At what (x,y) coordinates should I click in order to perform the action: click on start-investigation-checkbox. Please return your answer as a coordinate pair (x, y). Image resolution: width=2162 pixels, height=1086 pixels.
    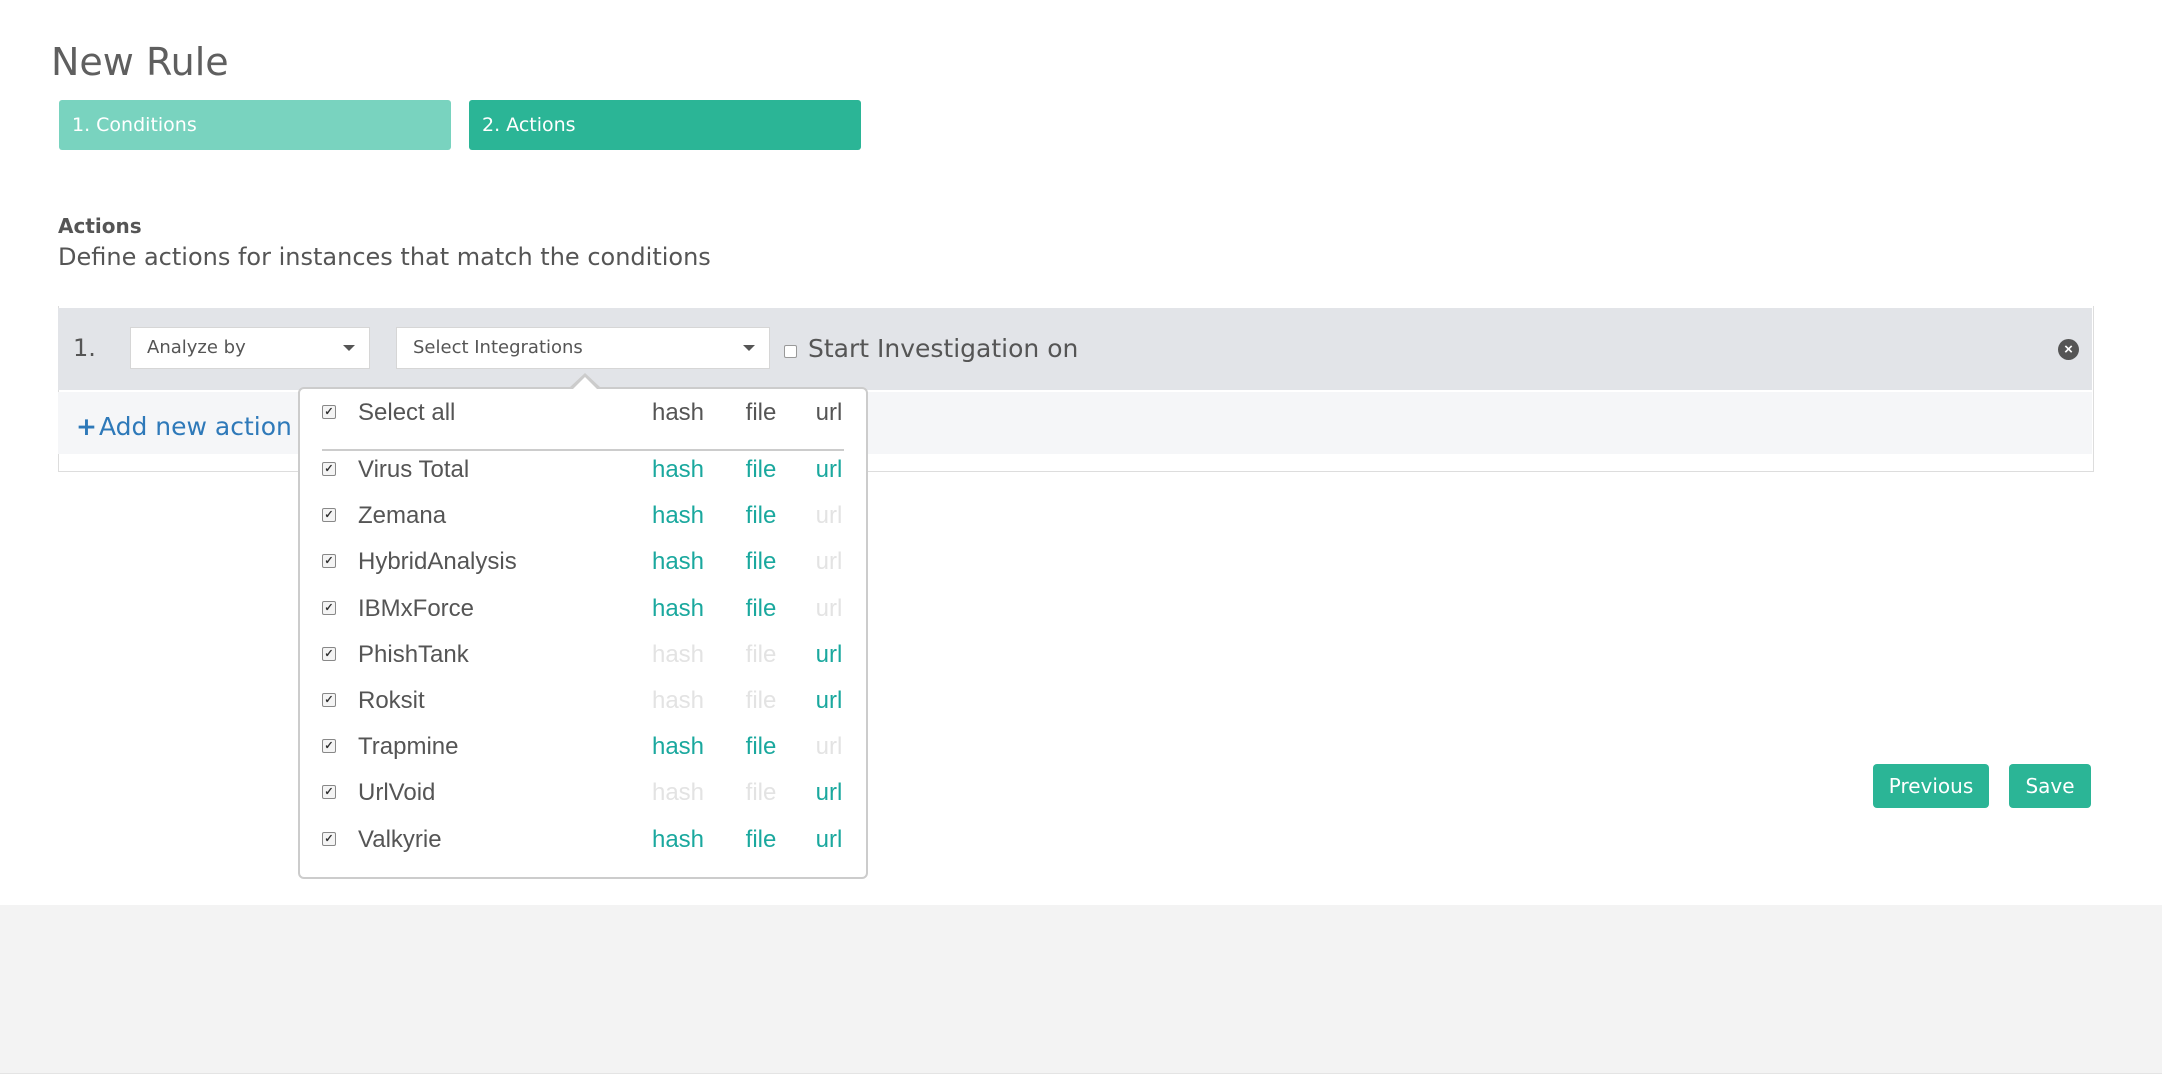
    Looking at the image, I should click on (790, 351).